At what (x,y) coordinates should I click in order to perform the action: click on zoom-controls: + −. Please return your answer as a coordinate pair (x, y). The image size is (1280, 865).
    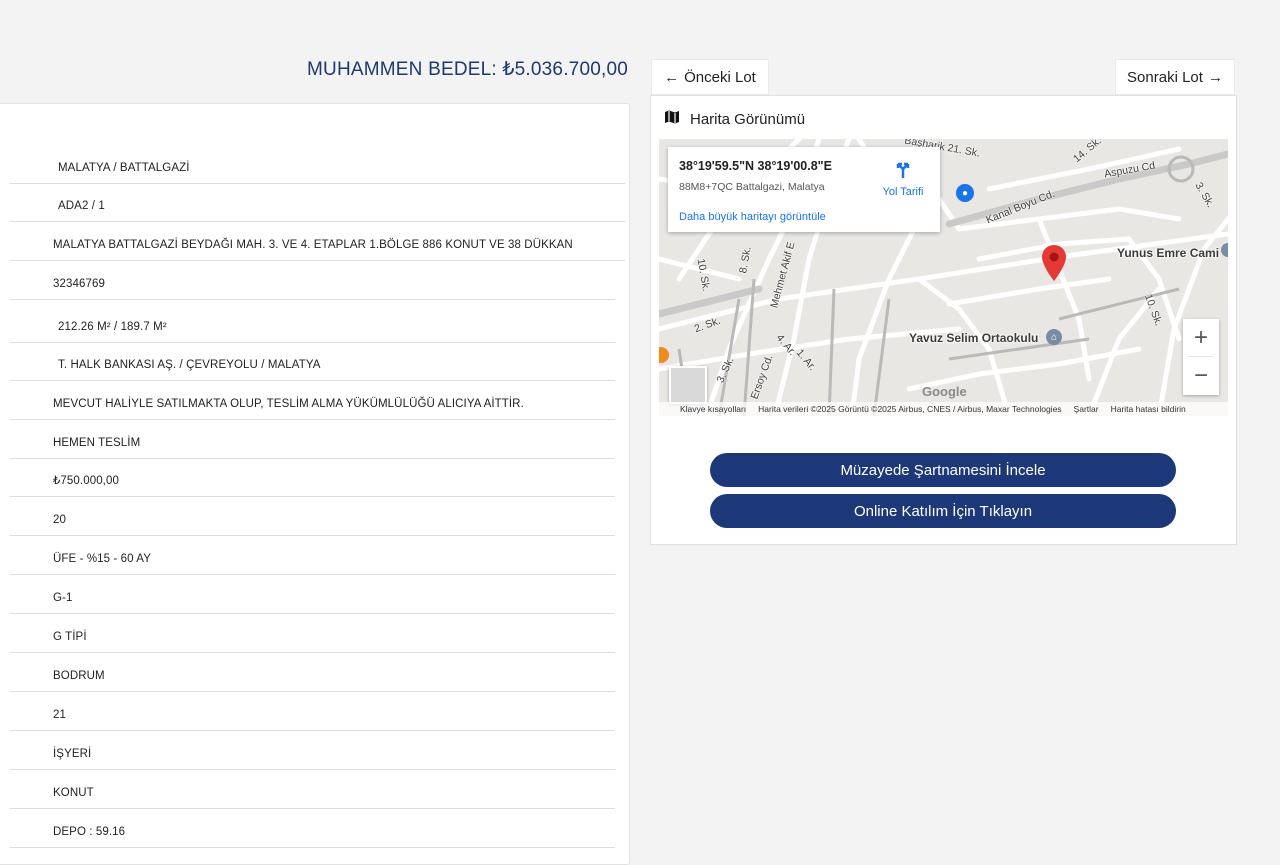
    Looking at the image, I should click on (1201, 357).